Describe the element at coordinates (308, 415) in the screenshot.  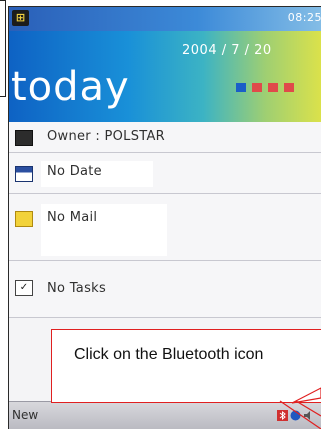
I see `speaker-icon` at that location.